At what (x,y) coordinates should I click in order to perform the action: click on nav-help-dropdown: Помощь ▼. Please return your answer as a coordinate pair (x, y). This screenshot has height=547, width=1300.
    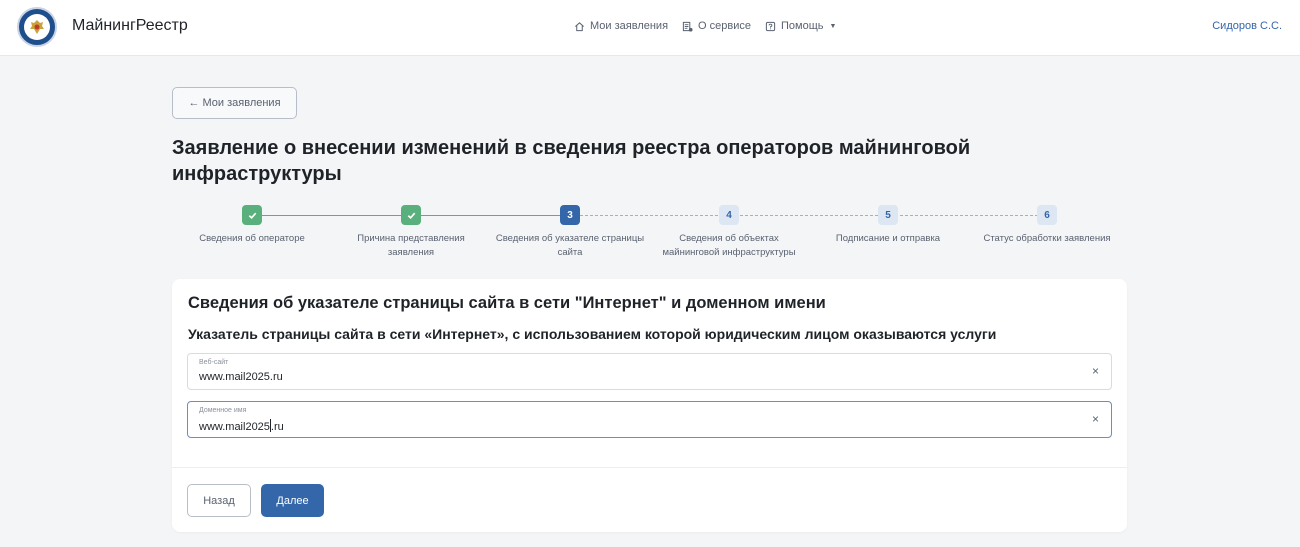
    Looking at the image, I should click on (800, 26).